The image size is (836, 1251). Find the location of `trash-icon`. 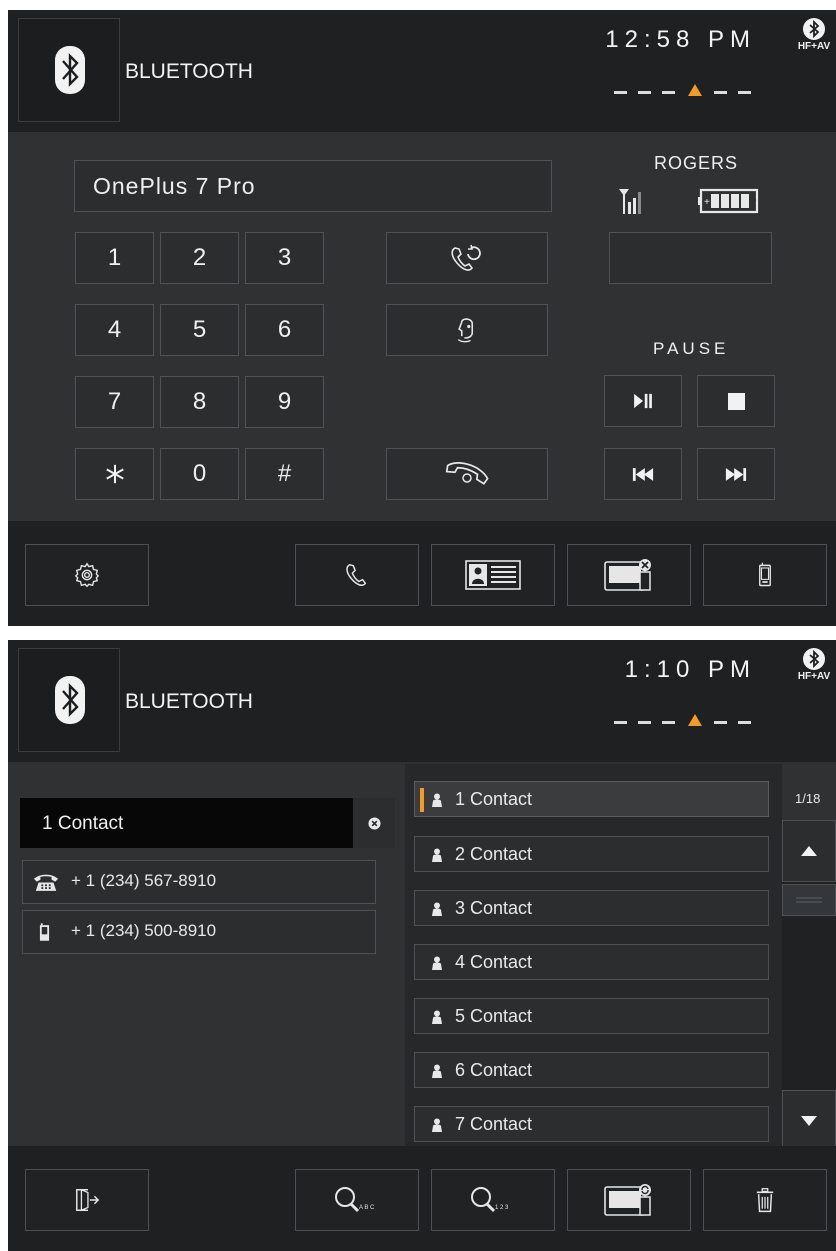

trash-icon is located at coordinates (765, 1199).